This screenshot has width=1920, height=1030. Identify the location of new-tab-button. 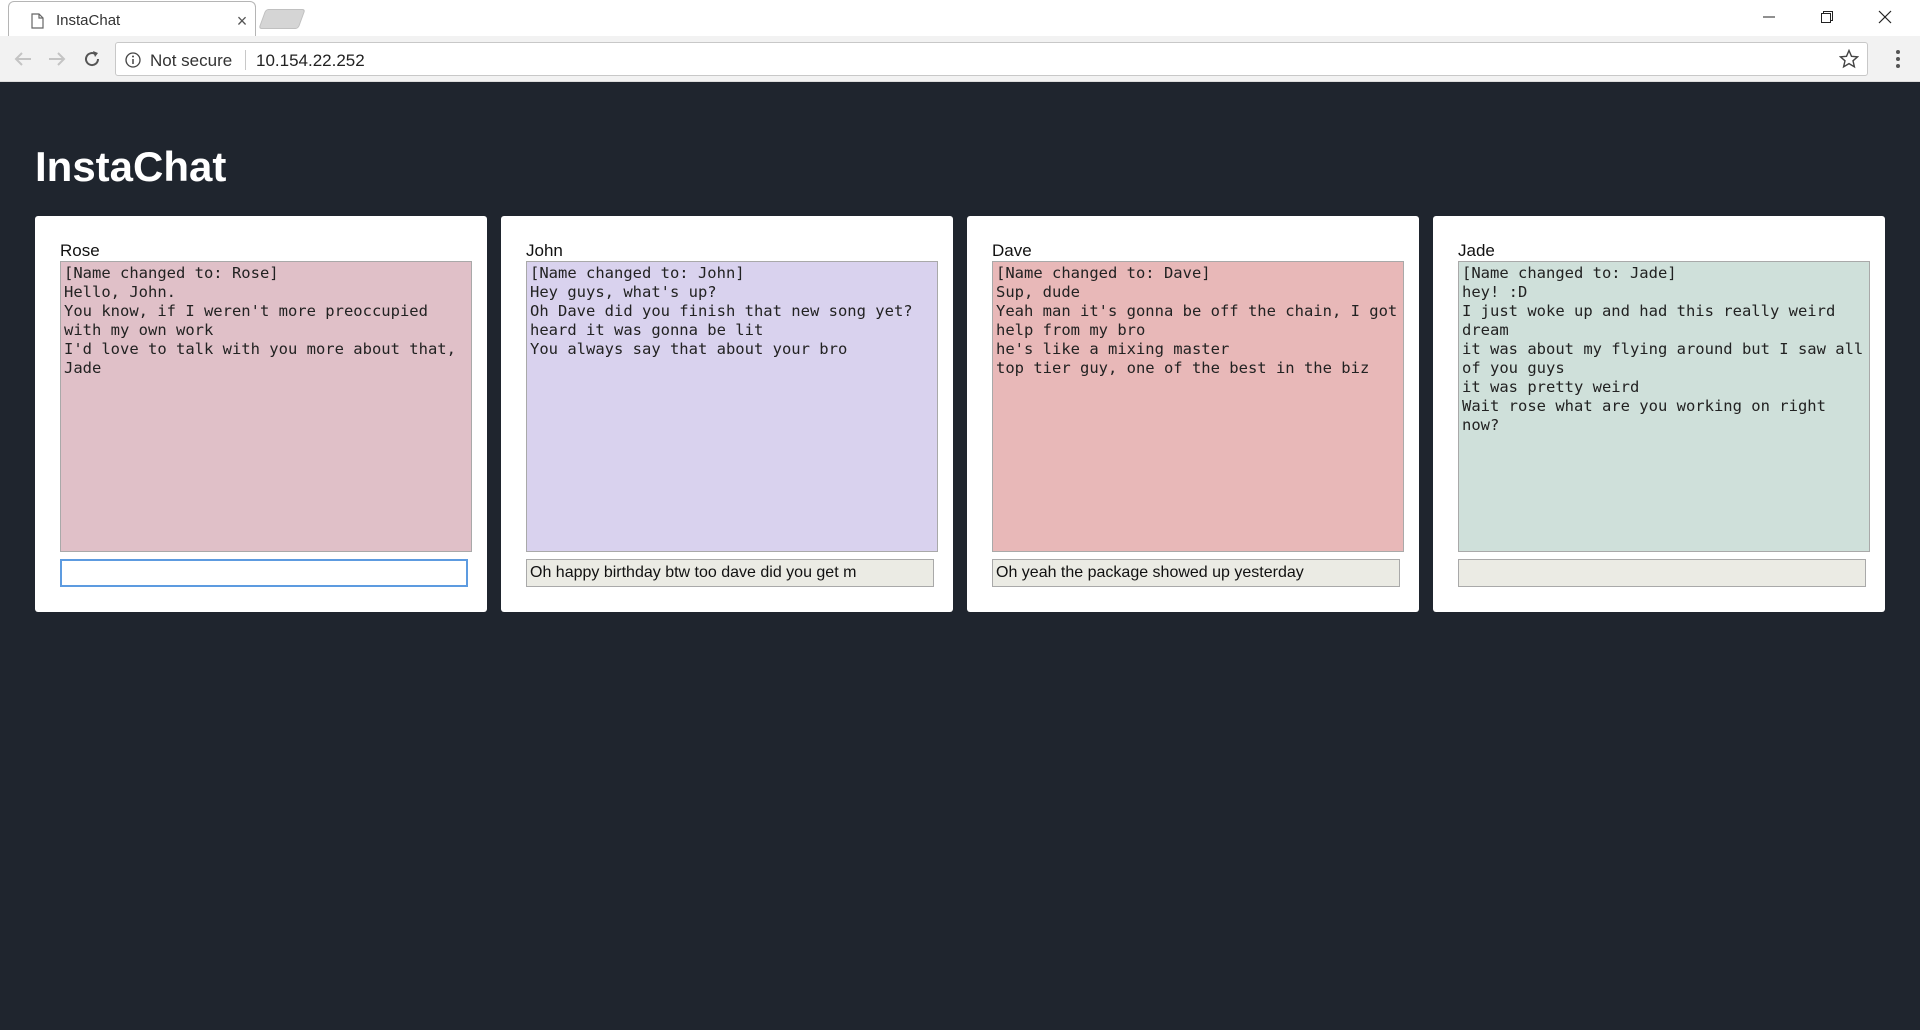
(282, 19).